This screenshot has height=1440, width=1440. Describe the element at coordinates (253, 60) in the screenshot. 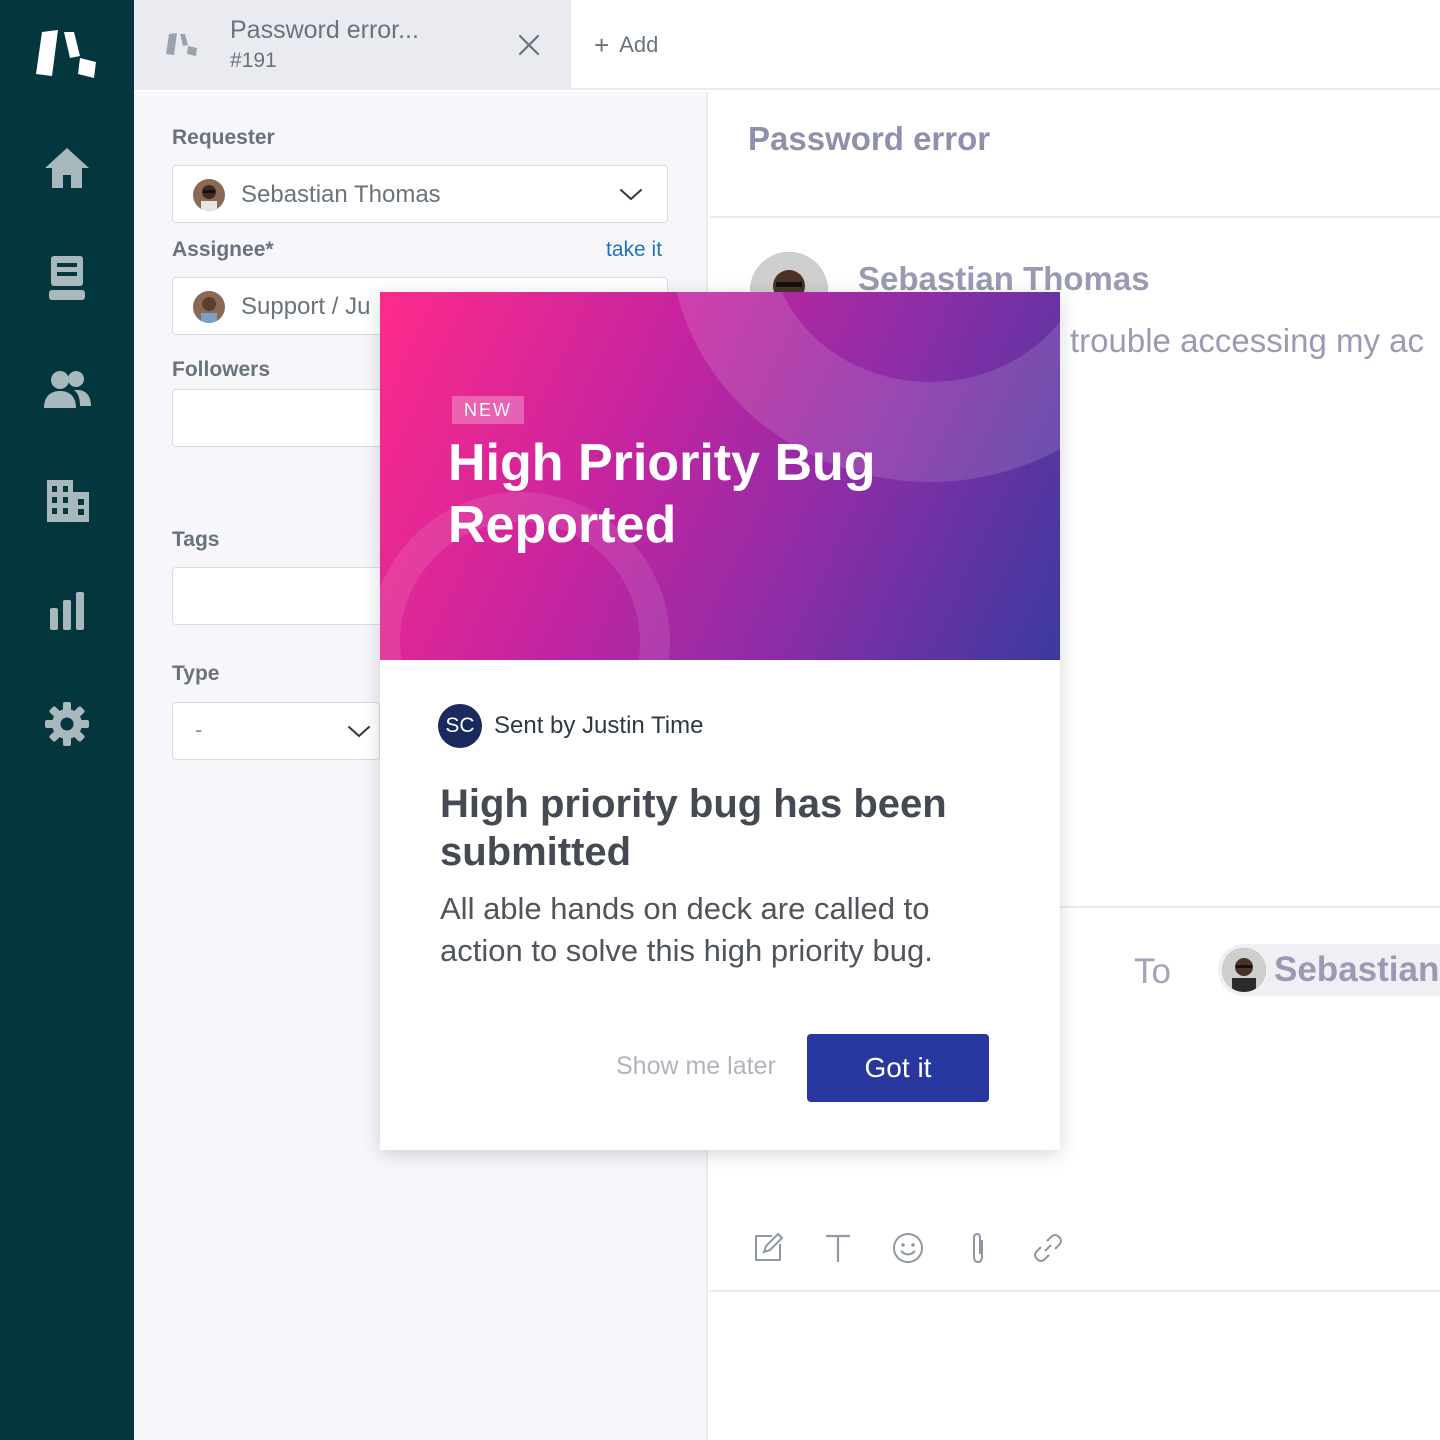

I see `tab-ticket-number: #191` at that location.